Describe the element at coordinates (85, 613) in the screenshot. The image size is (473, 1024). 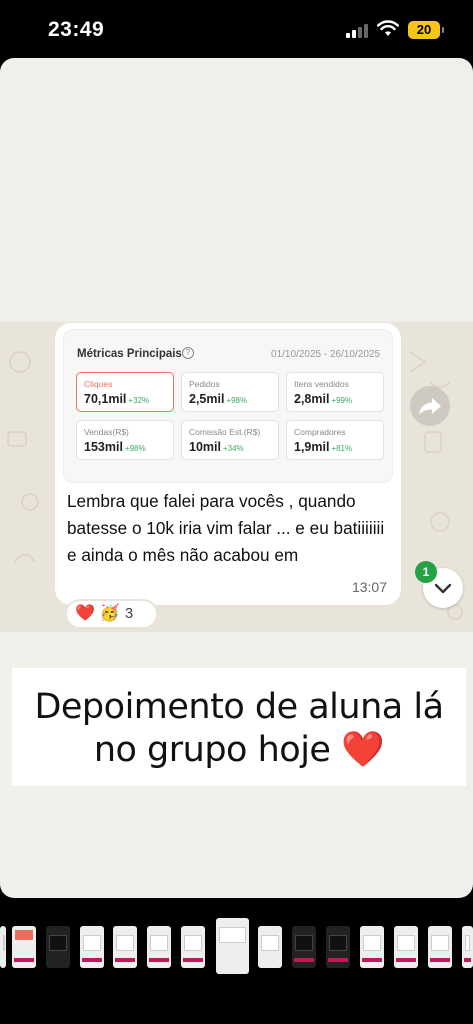
I see `heart-reaction: ❤️` at that location.